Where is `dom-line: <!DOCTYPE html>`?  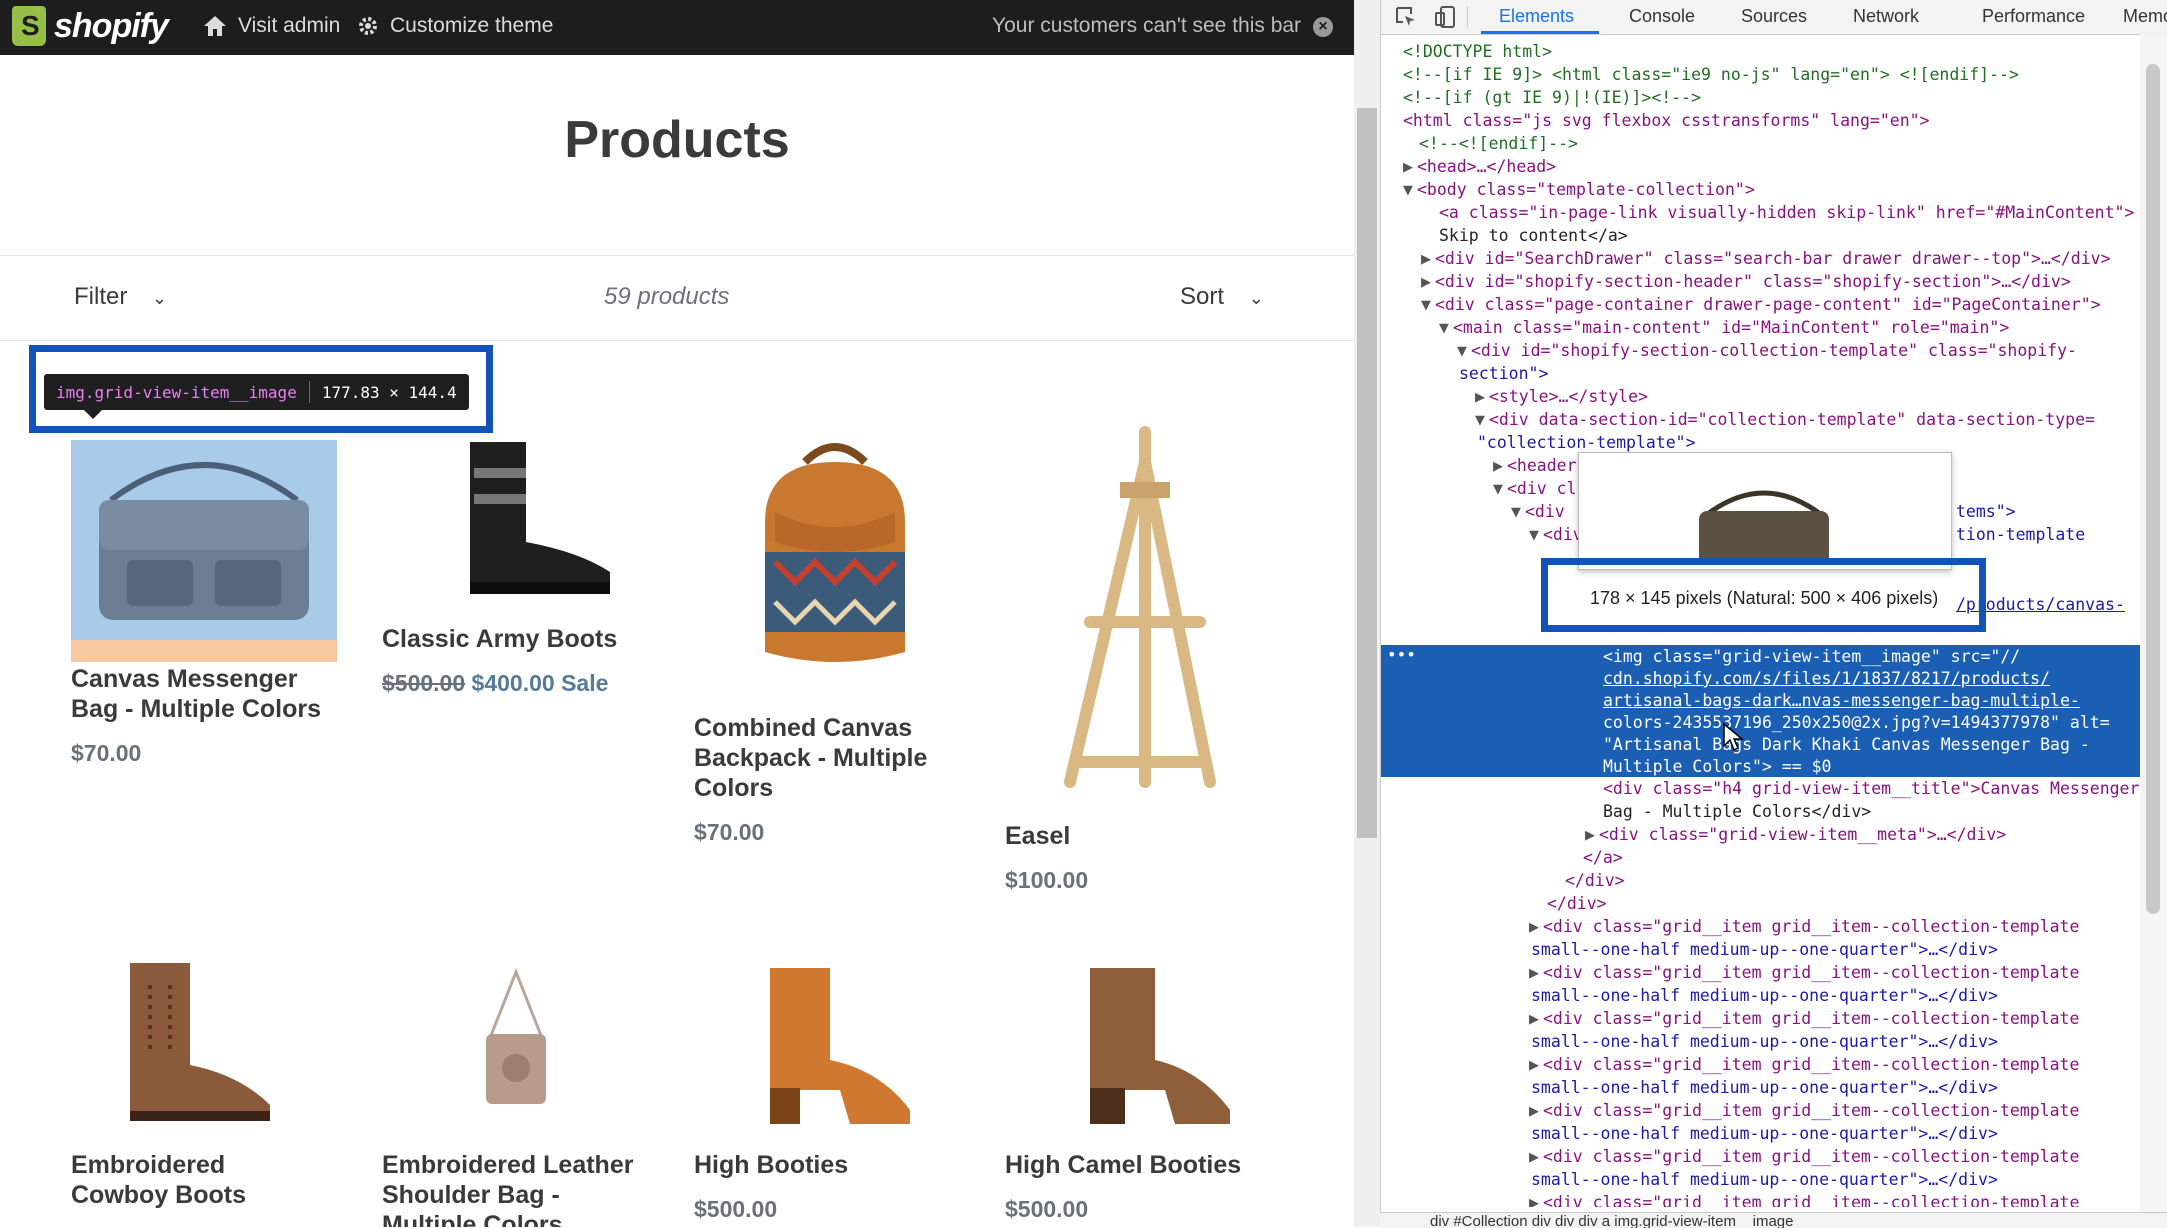
dom-line: <!DOCTYPE html> is located at coordinates (1477, 51).